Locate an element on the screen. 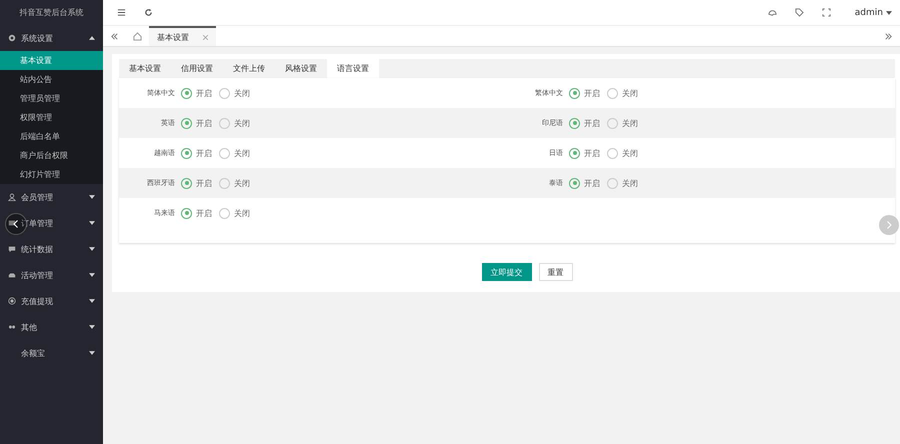 This screenshot has height=444, width=900. user-menu: admin is located at coordinates (868, 13).